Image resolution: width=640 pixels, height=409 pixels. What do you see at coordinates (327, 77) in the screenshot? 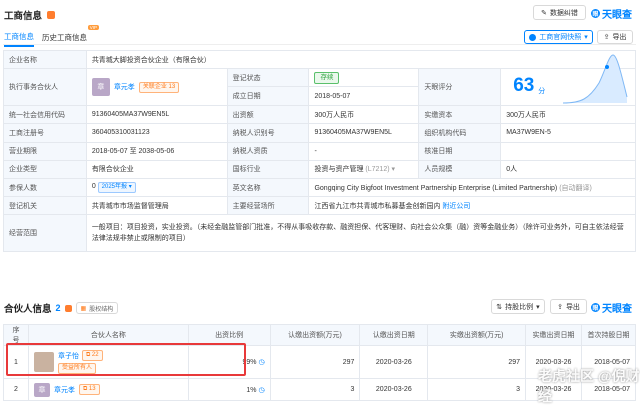
I see `status-badge: 存续` at bounding box center [327, 77].